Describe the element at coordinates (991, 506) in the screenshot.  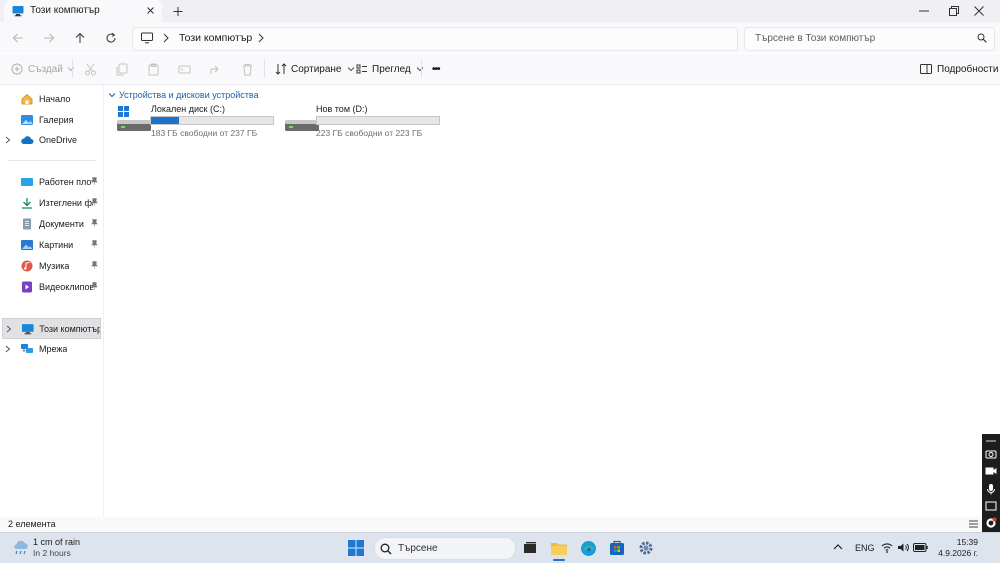
I see `window-icon` at that location.